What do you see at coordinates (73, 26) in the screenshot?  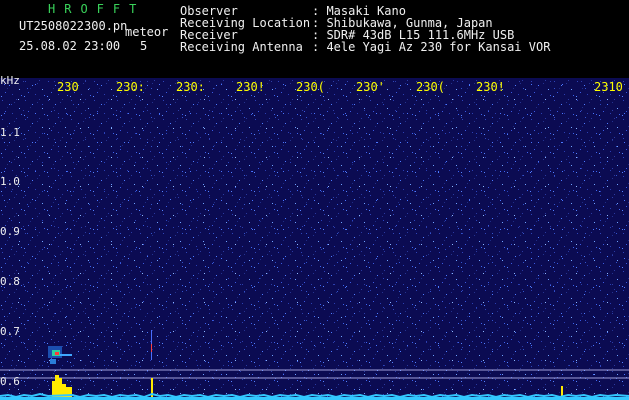 I see `file-name: UT2508022300.pn` at bounding box center [73, 26].